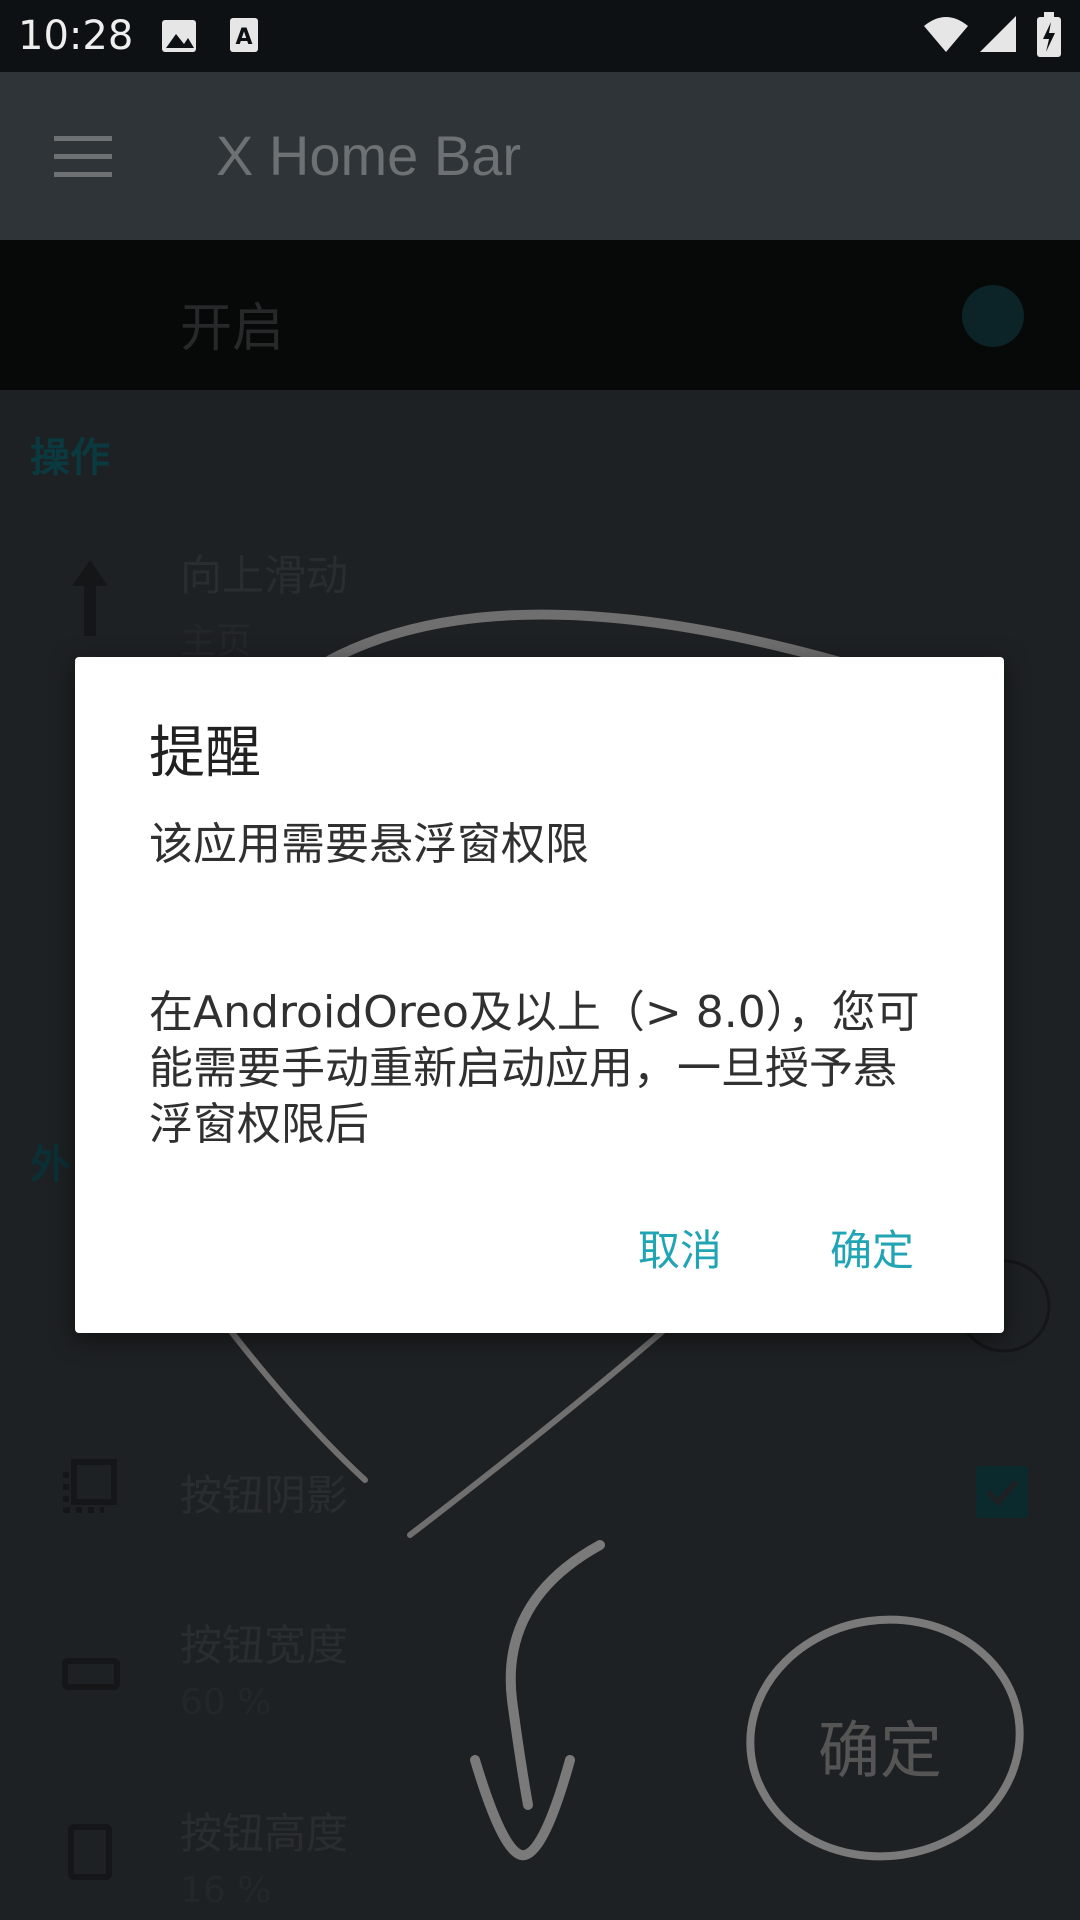 The image size is (1080, 1920). What do you see at coordinates (680, 1251) in the screenshot?
I see `cancel-button: 取消` at bounding box center [680, 1251].